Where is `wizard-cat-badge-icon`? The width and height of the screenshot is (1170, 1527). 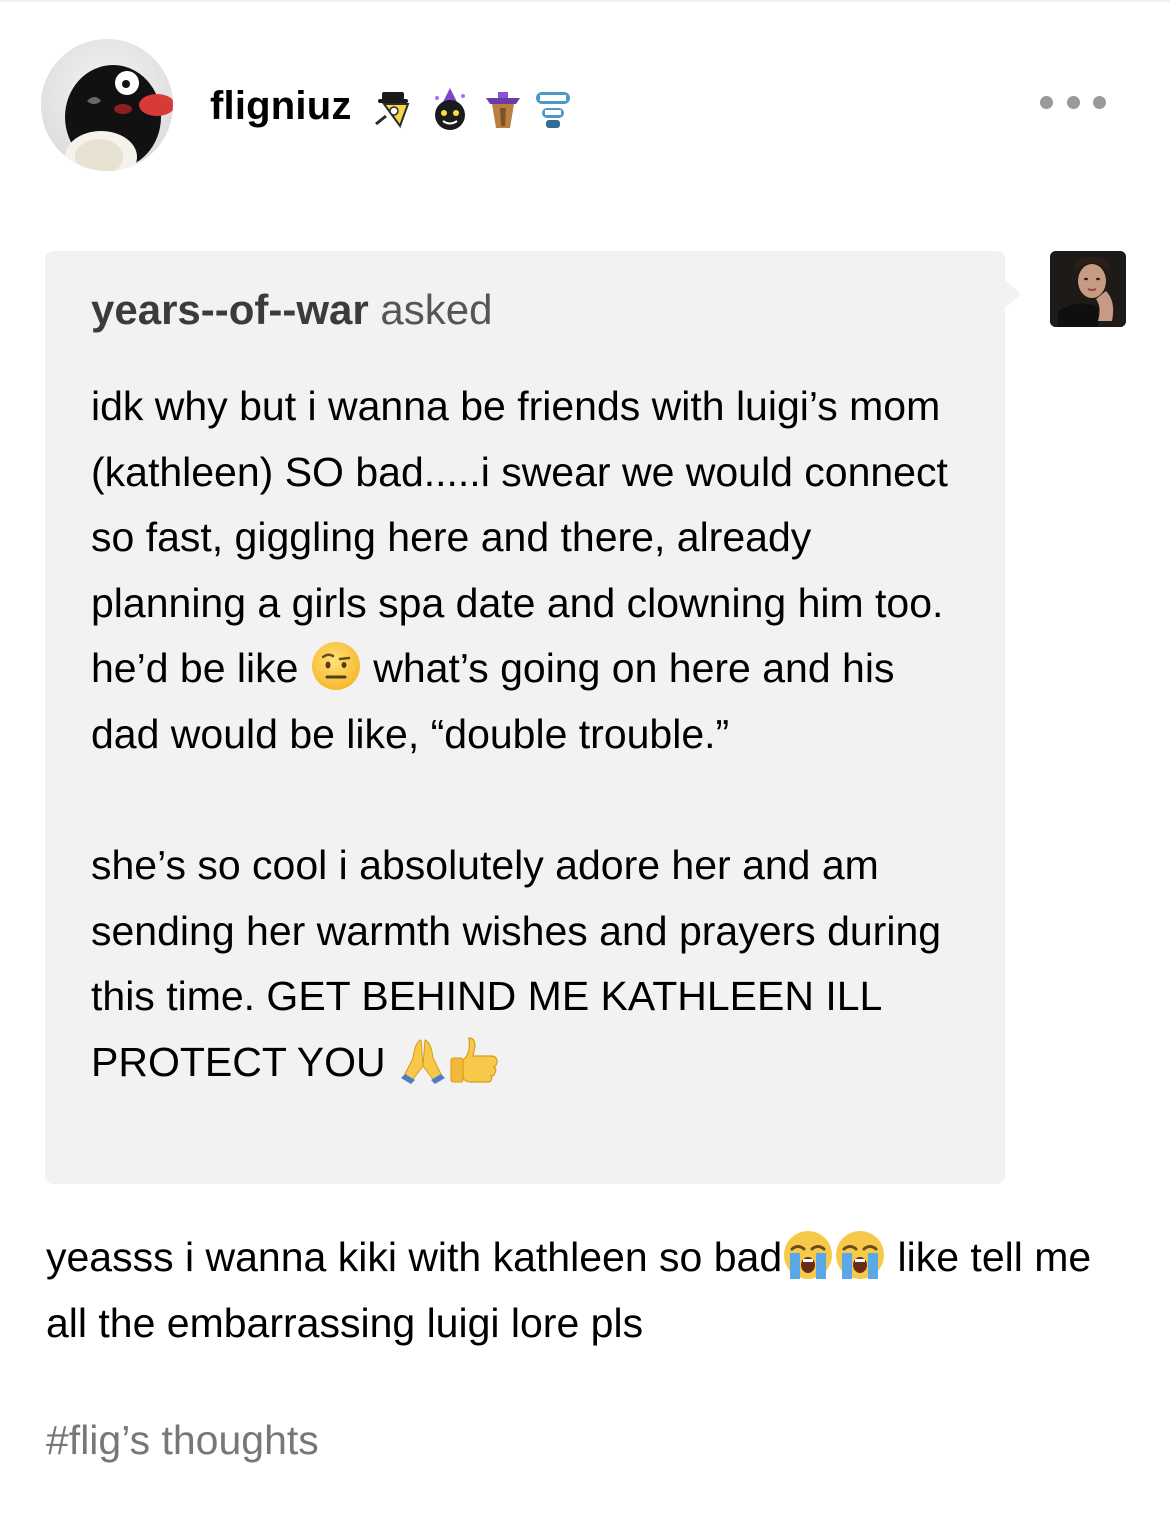 wizard-cat-badge-icon is located at coordinates (450, 109).